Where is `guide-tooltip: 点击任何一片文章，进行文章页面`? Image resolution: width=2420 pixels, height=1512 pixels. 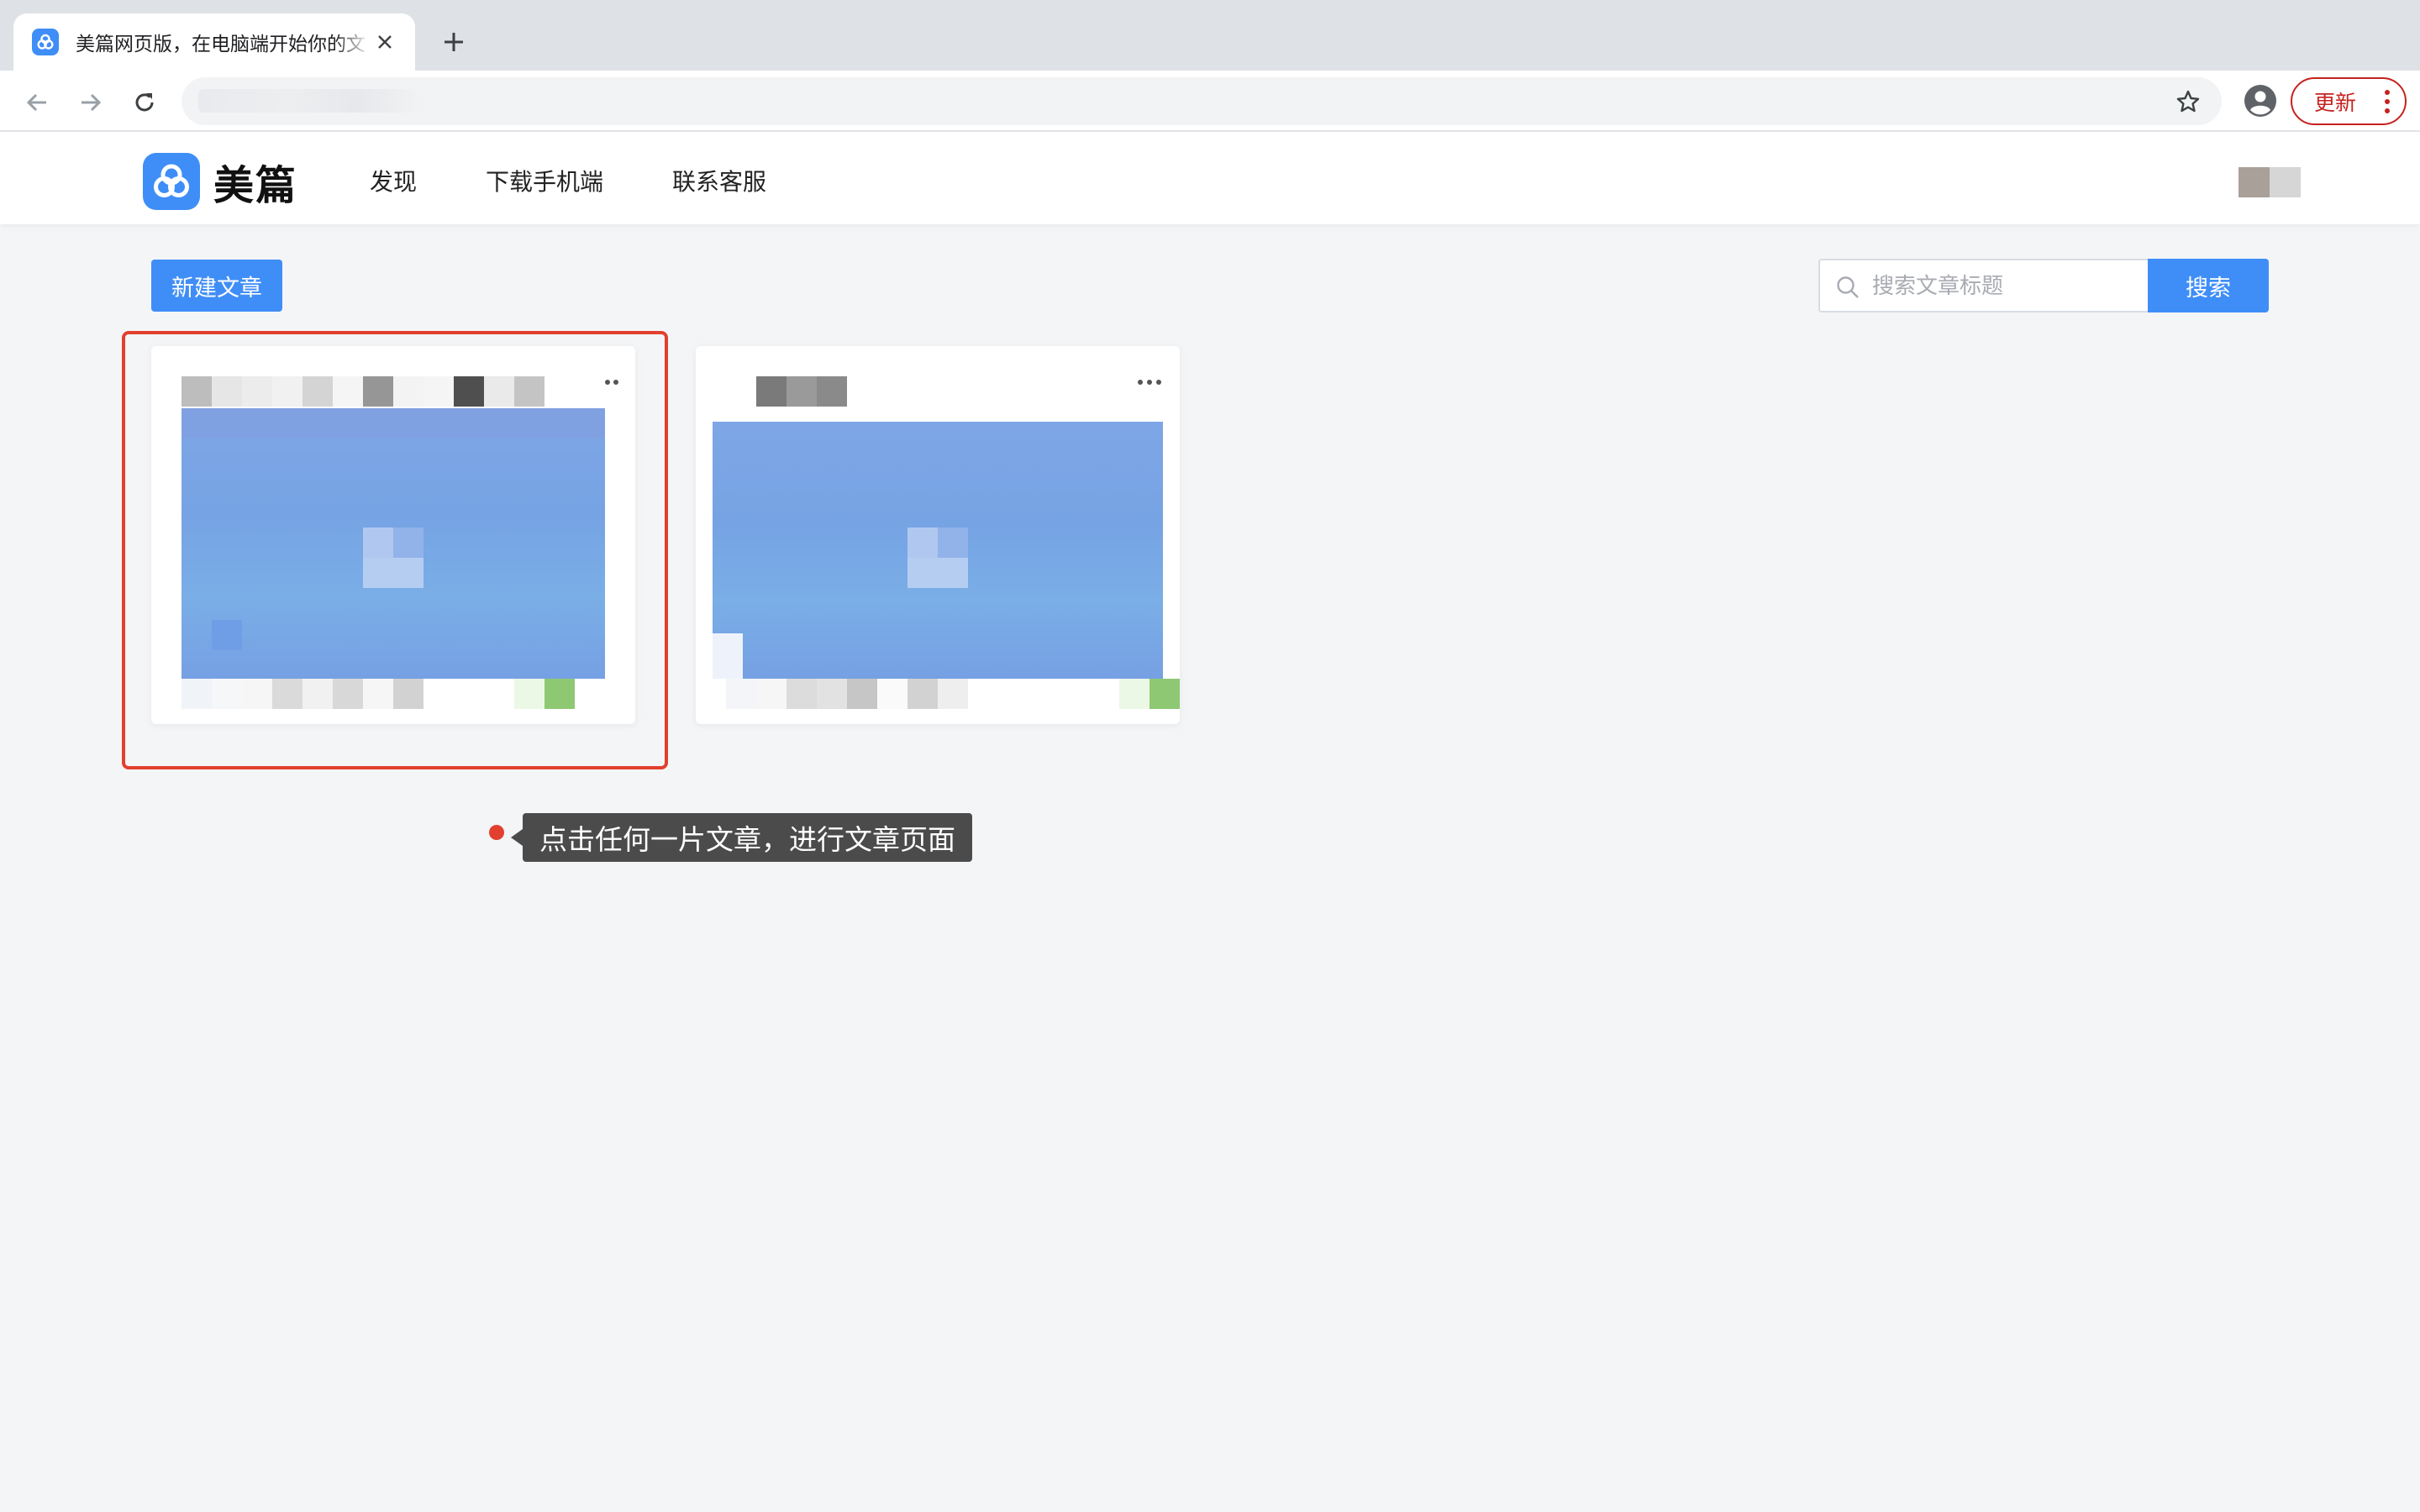
guide-tooltip: 点击任何一片文章，进行文章页面 is located at coordinates (748, 837).